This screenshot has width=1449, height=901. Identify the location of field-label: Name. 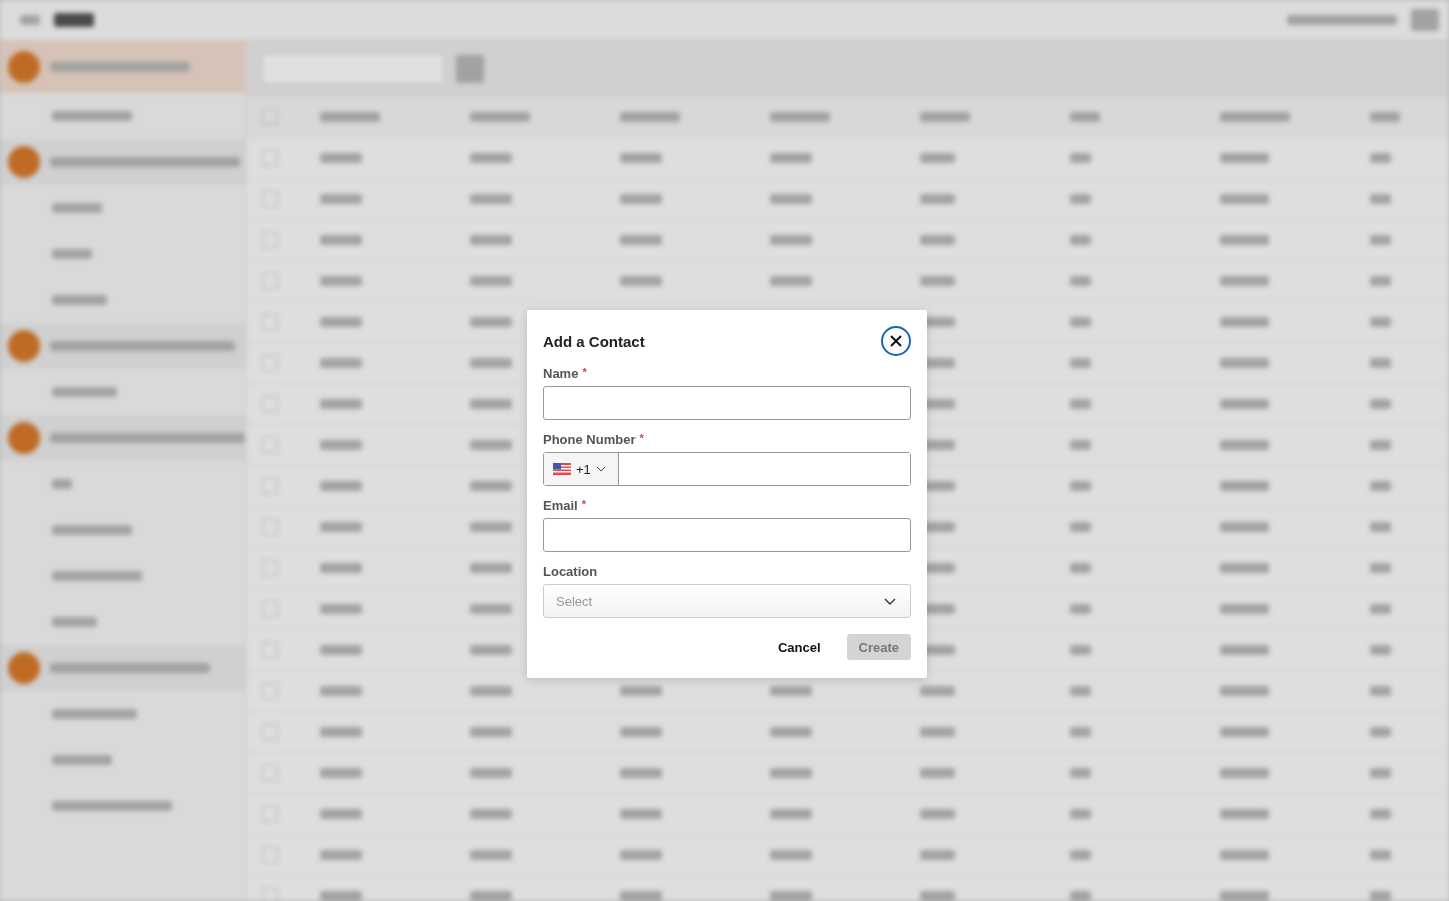
(561, 373).